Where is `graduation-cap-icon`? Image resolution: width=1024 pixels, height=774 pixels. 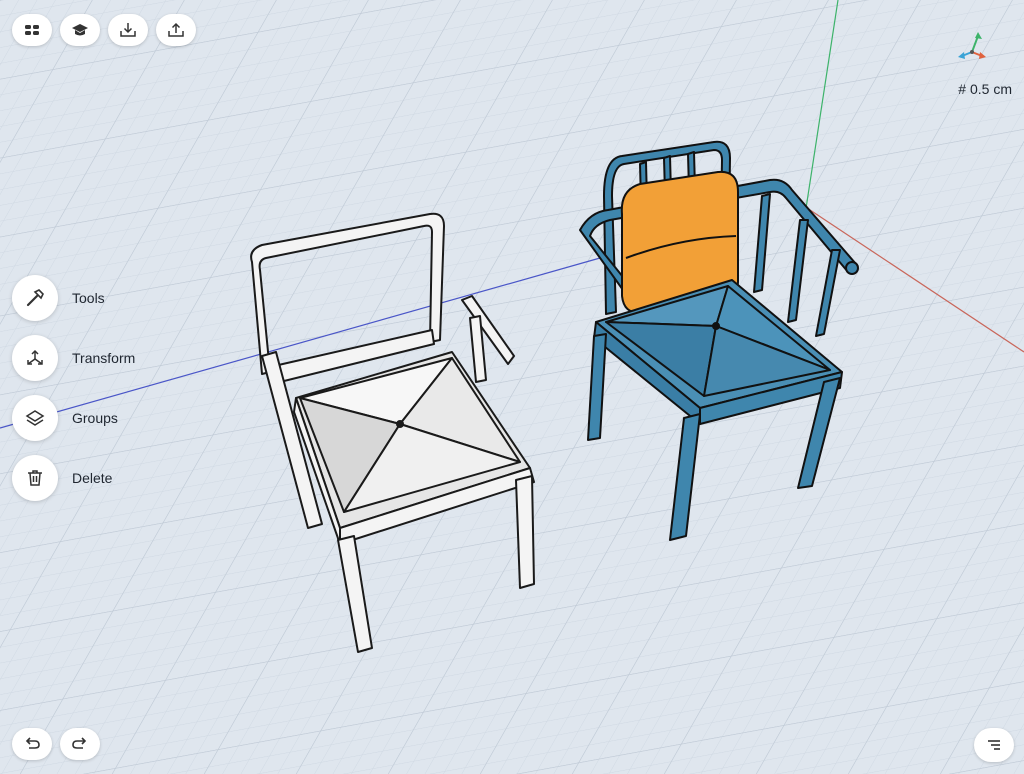
graduation-cap-icon is located at coordinates (80, 30).